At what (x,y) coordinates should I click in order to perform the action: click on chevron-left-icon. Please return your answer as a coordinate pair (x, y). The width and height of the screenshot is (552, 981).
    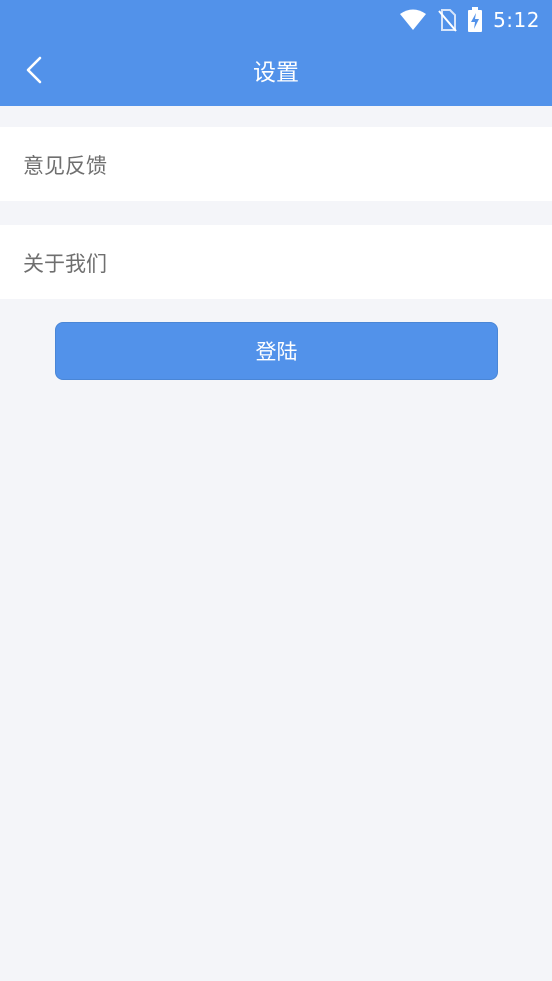
    Looking at the image, I should click on (34, 72).